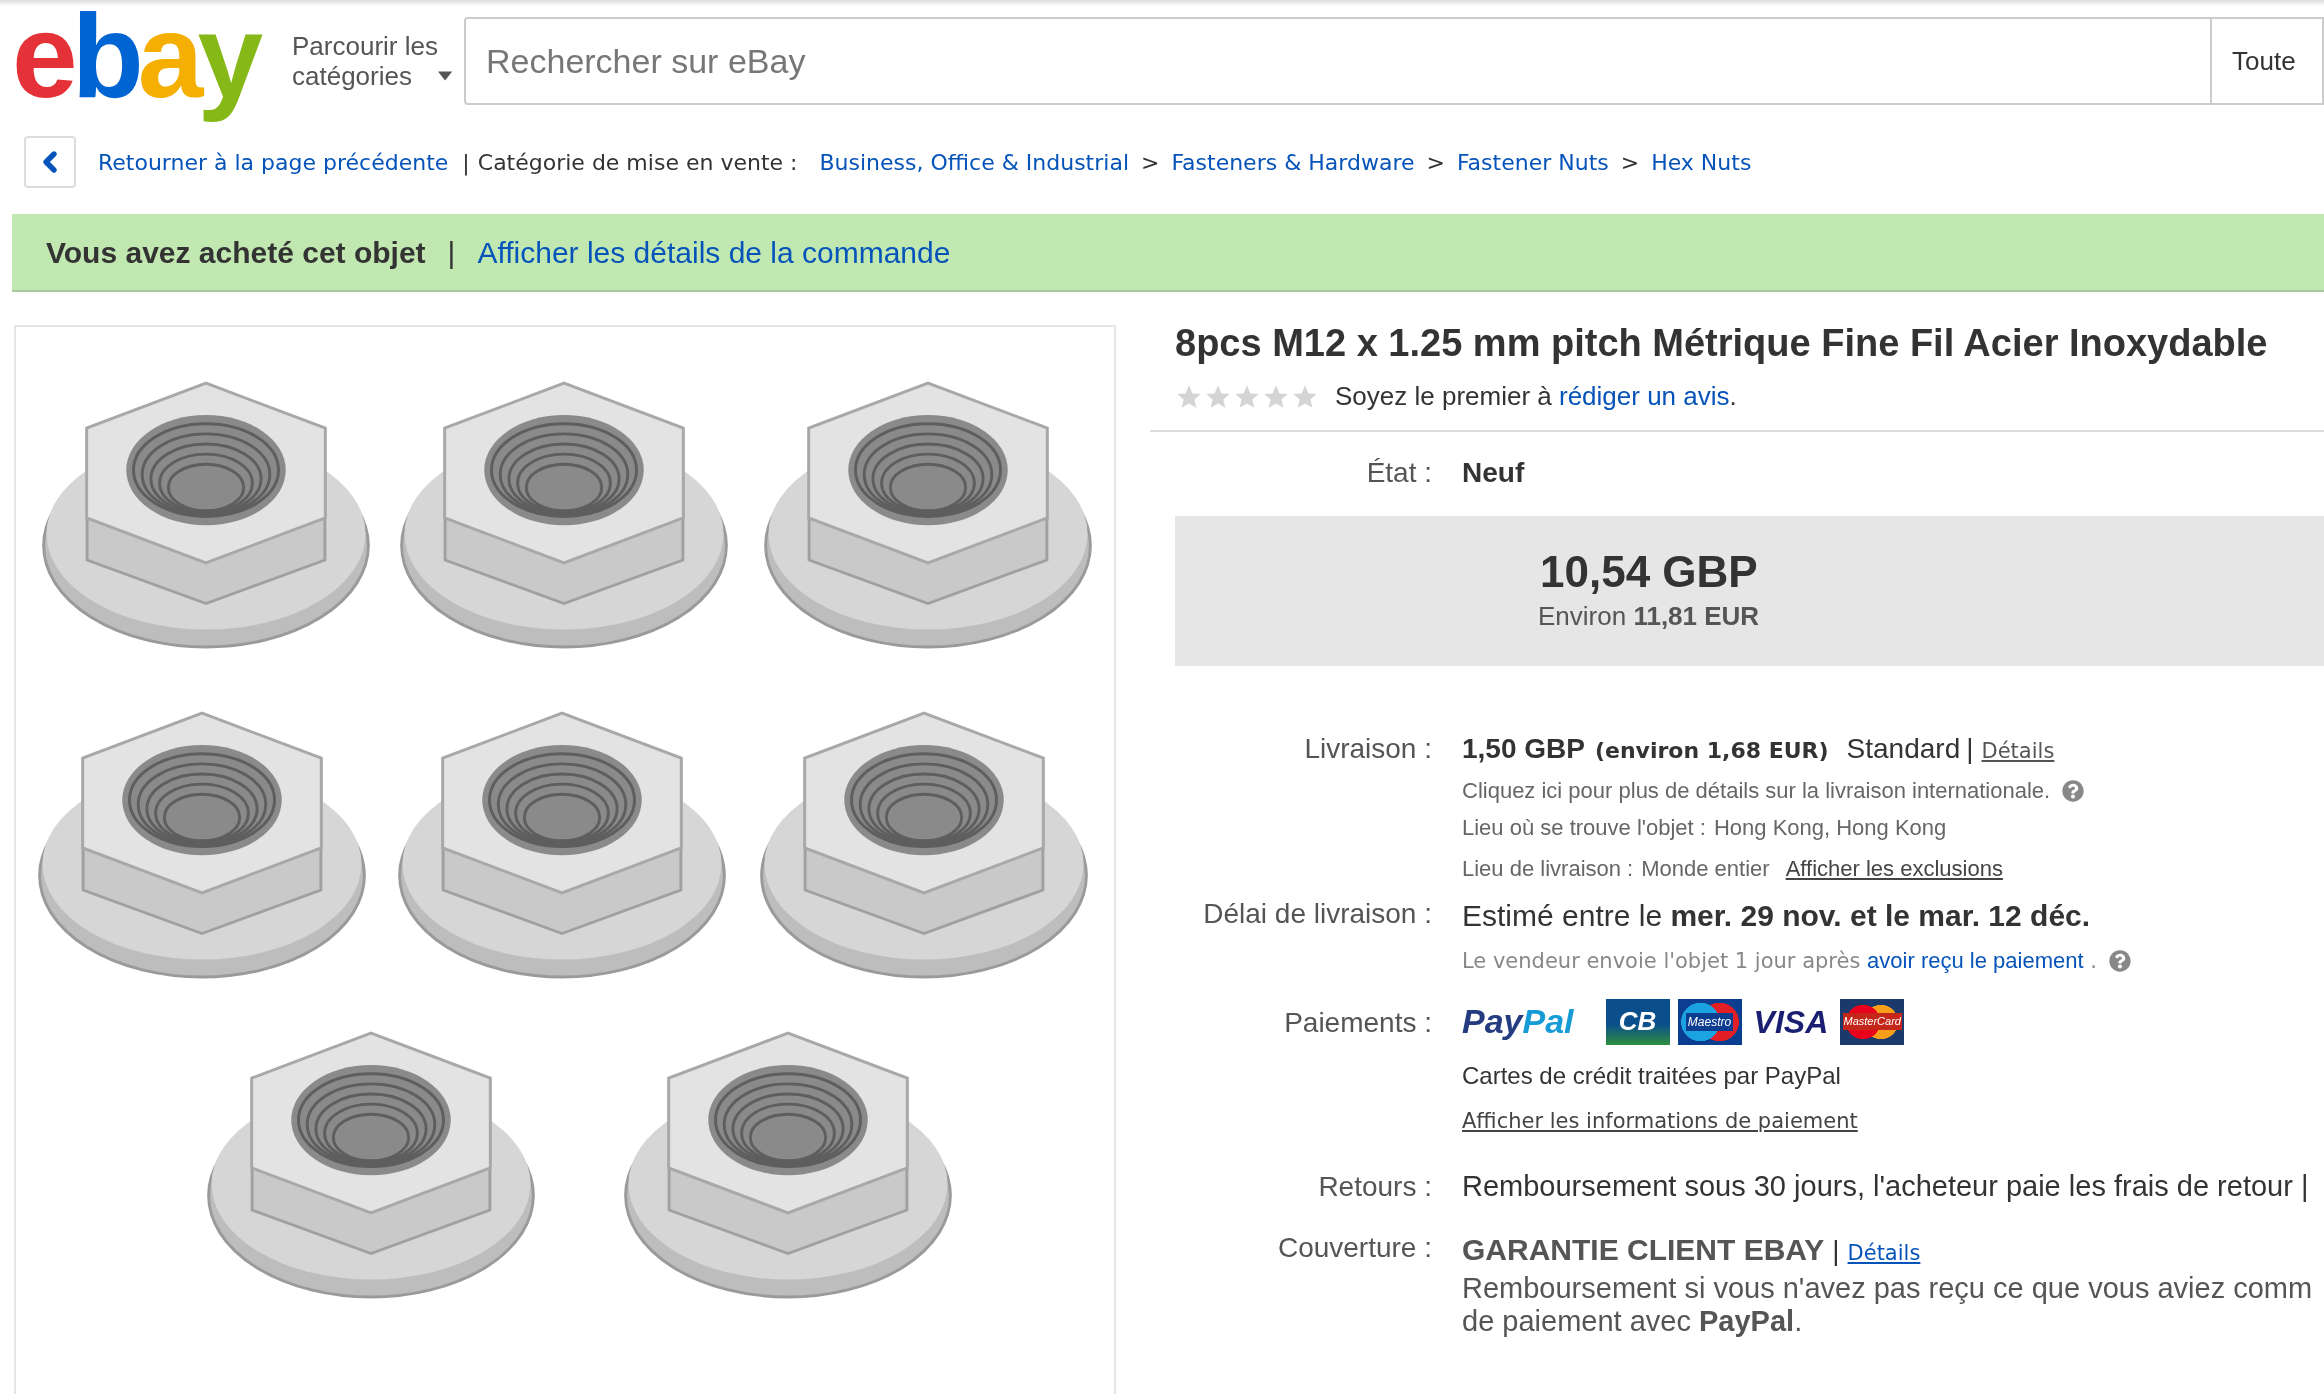  Describe the element at coordinates (1872, 1021) in the screenshot. I see `payment-logo: MasterCard` at that location.